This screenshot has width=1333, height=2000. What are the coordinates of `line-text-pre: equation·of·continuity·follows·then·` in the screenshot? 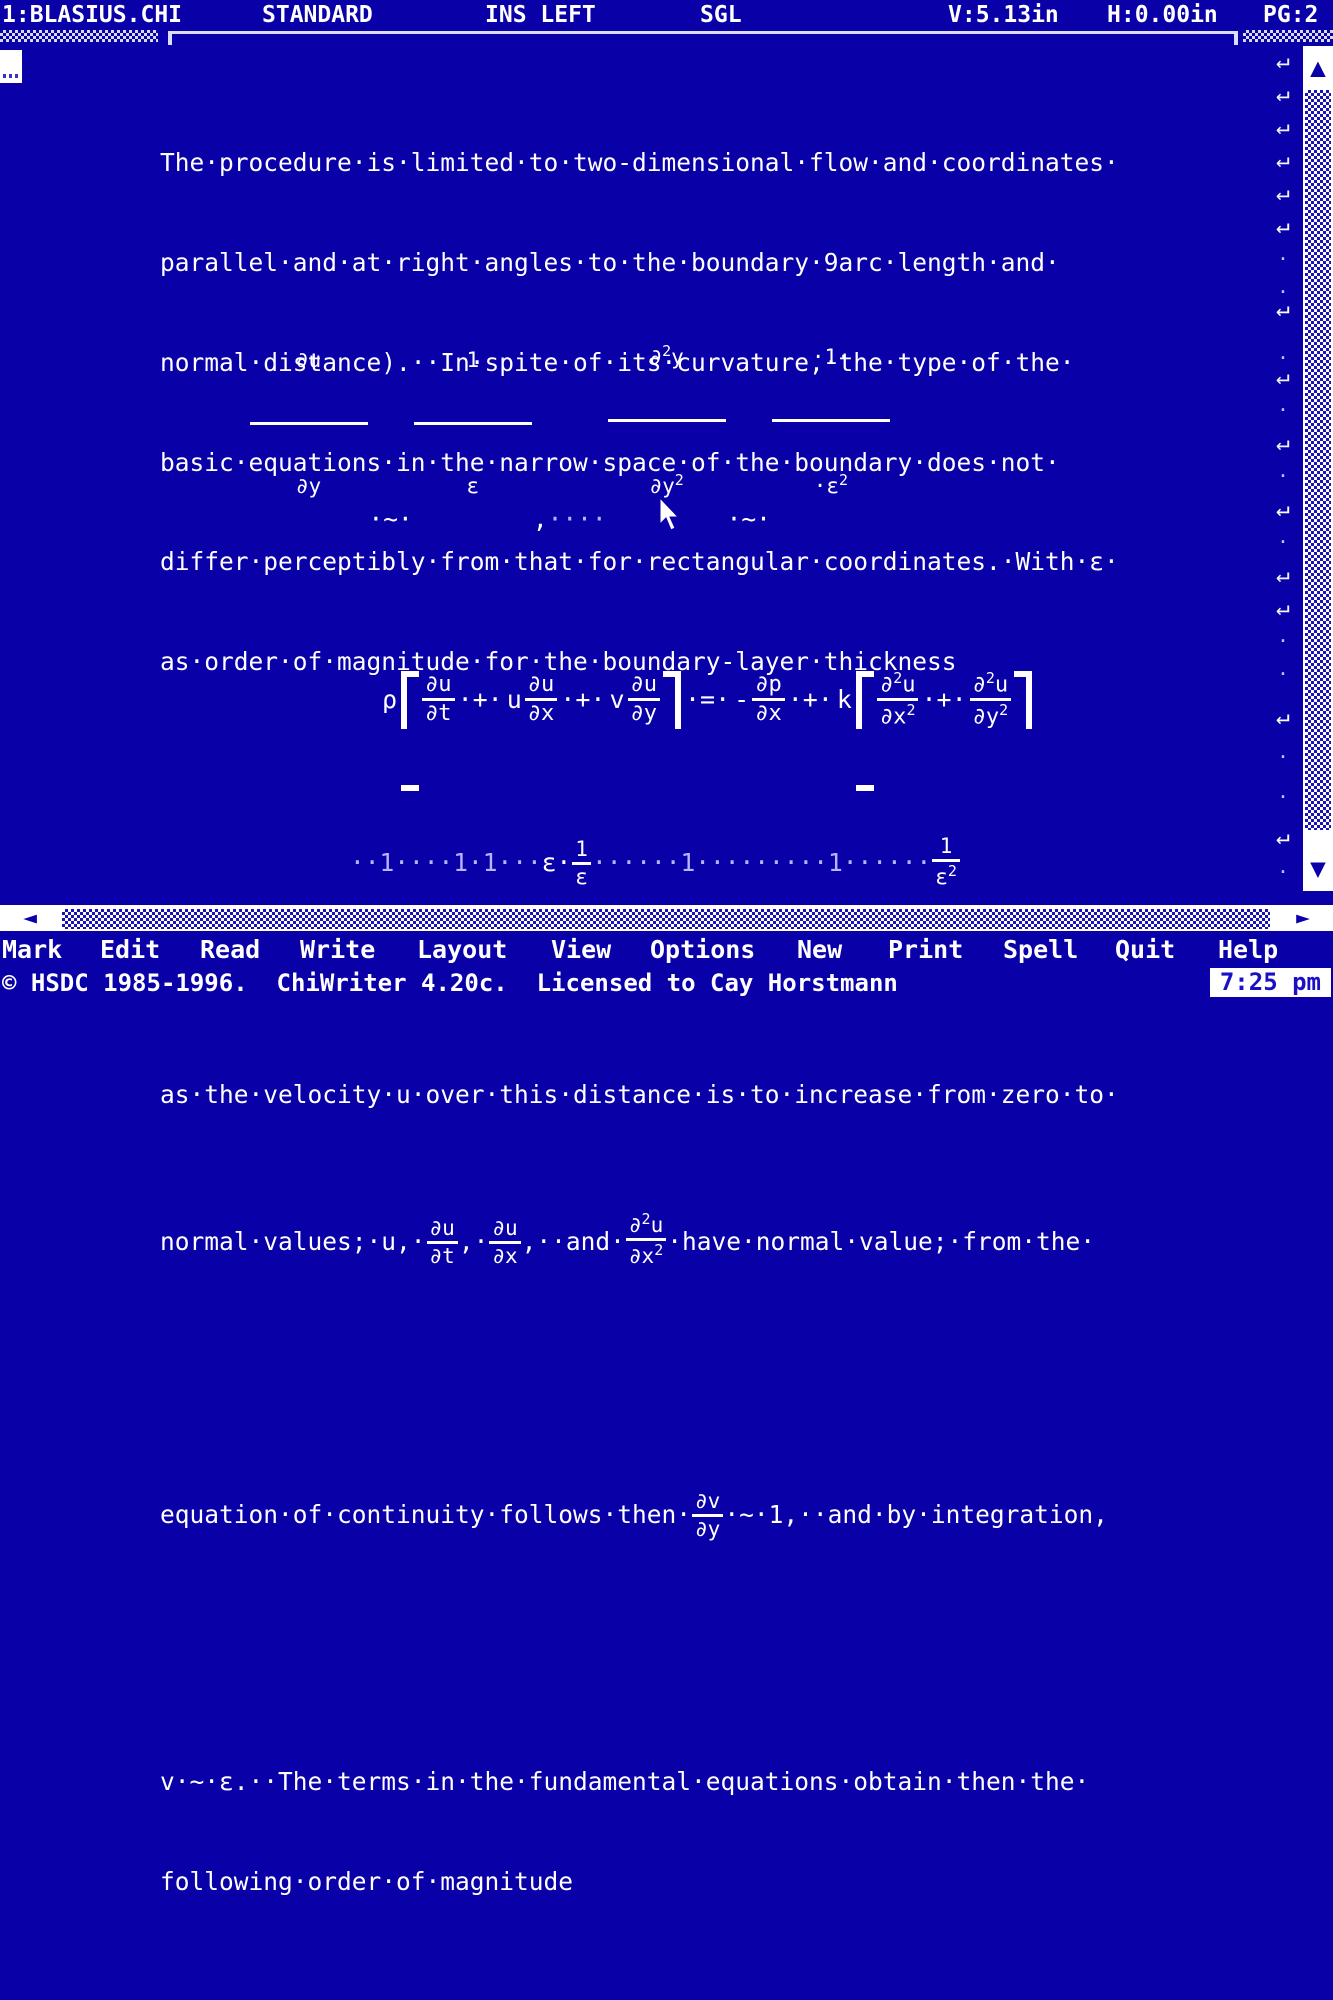 It's located at (426, 1515).